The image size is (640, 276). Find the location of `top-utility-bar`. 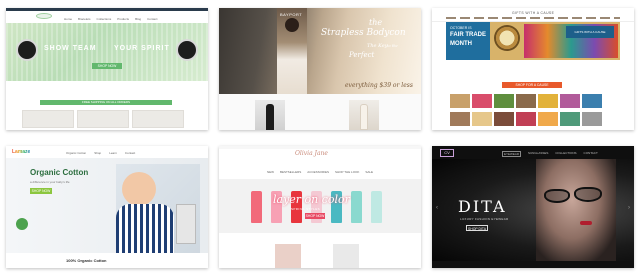

top-utility-bar is located at coordinates (320, 147).